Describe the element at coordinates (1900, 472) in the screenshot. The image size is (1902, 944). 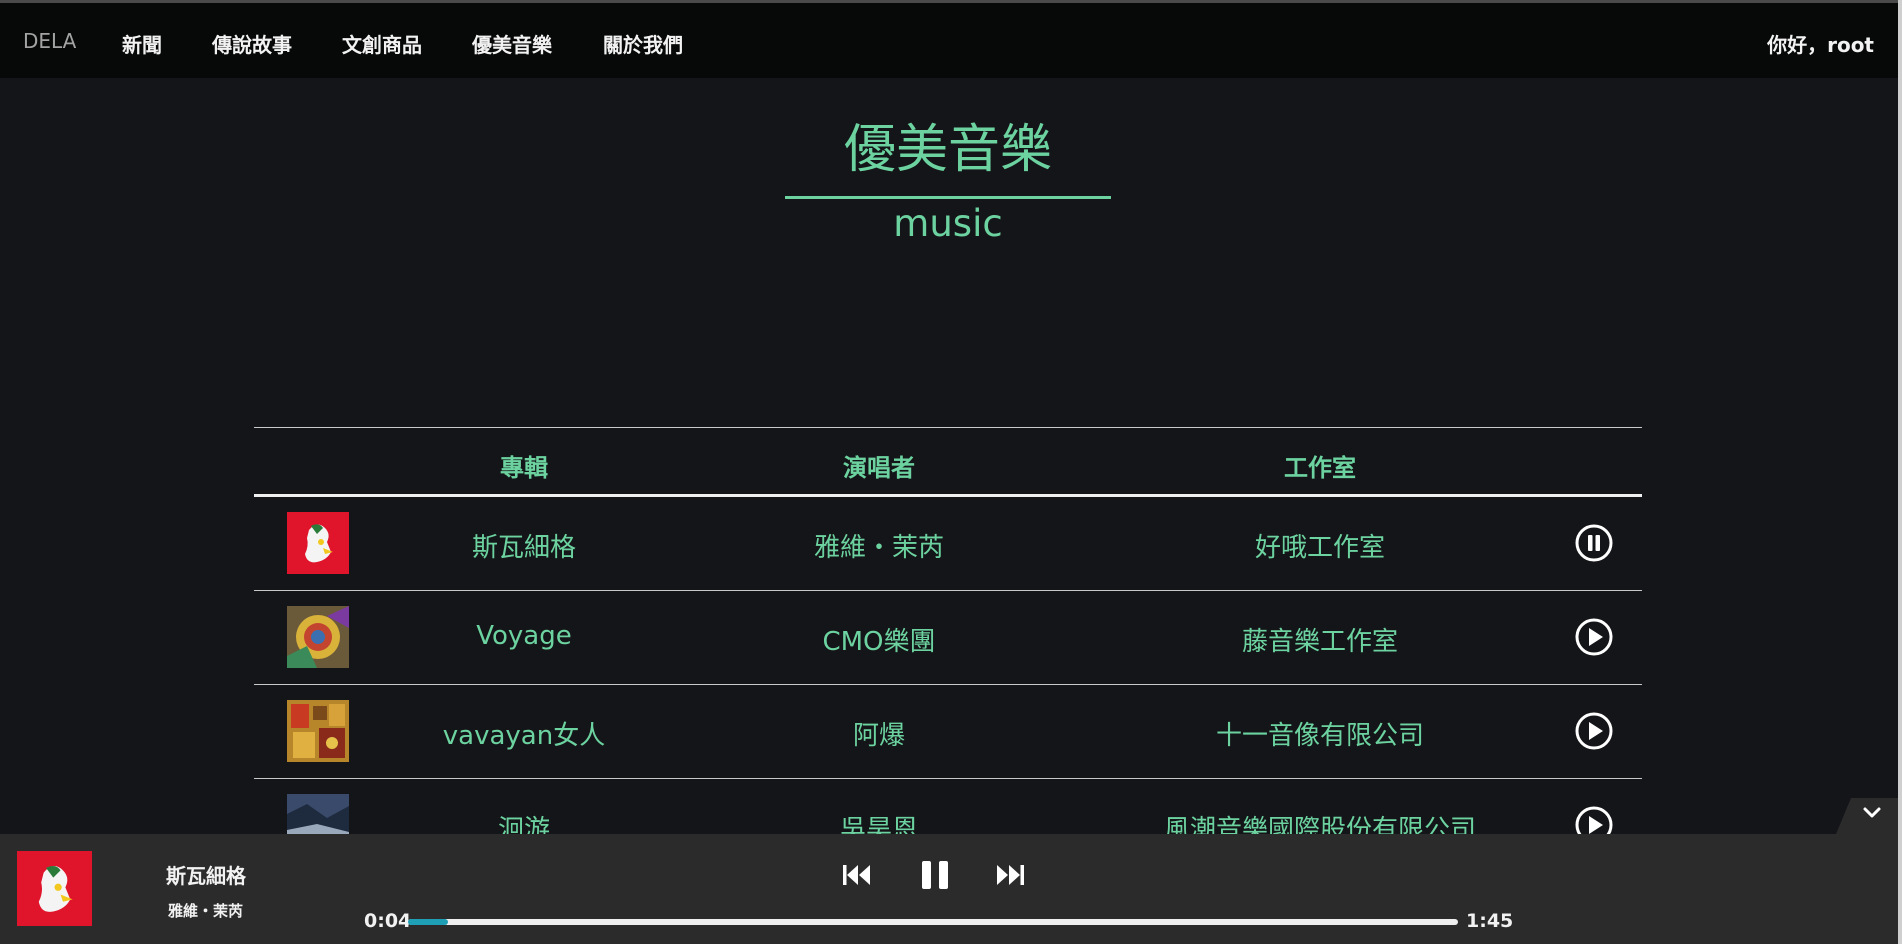
I see `scrollbar` at that location.